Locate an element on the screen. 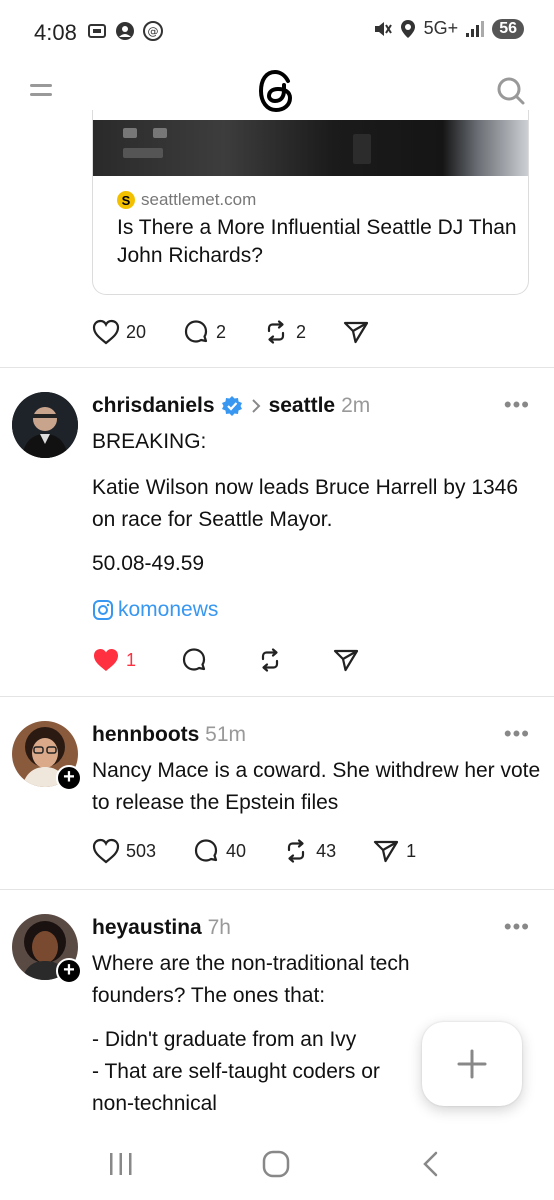 The image size is (554, 1200). status-time: 4:08 is located at coordinates (55, 32).